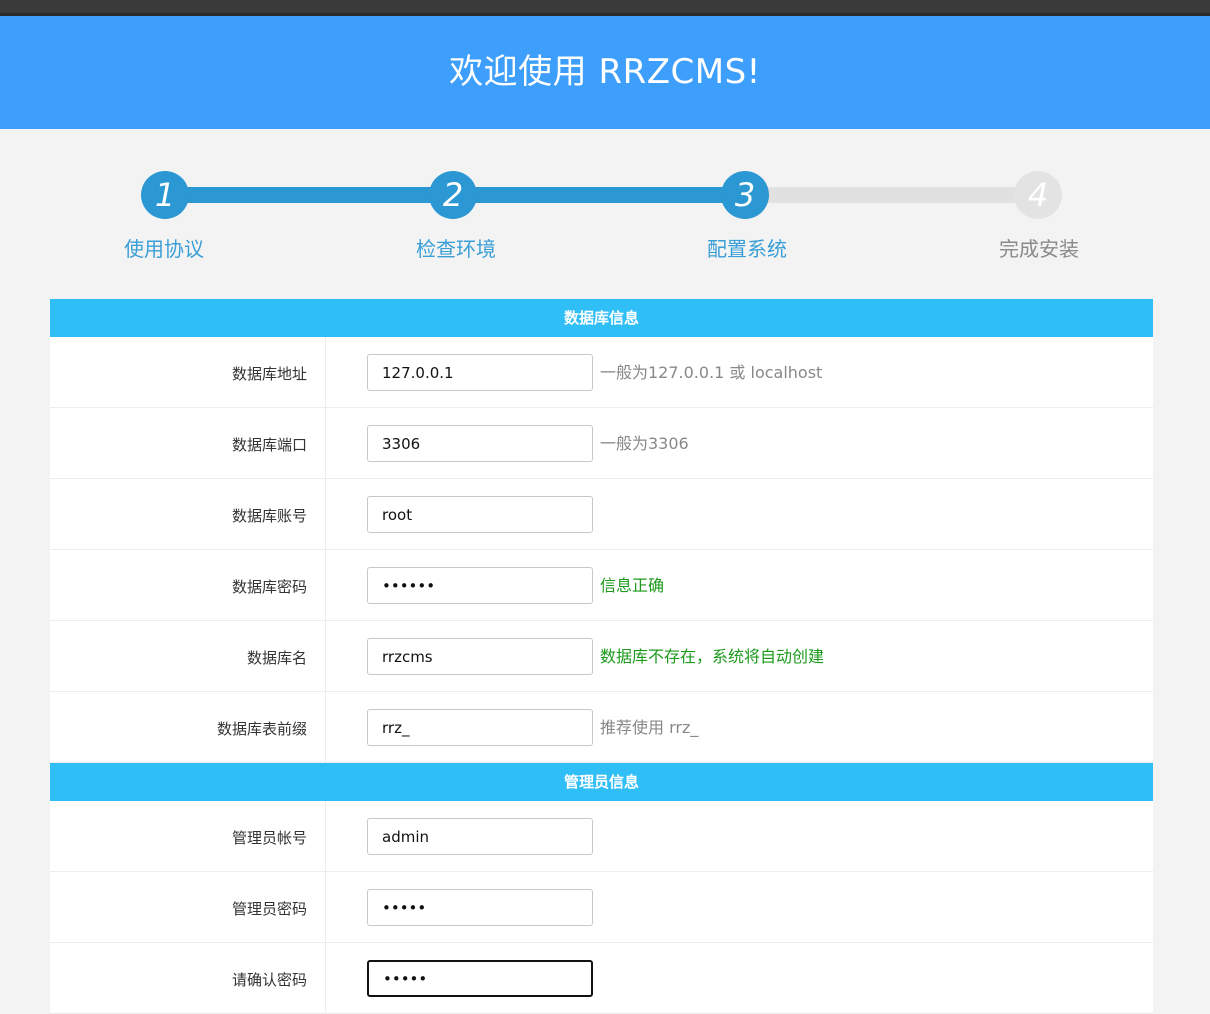 The image size is (1210, 1014). I want to click on form-row-db-host: 数据库地址 一般为127.0.0.1 或 localhost, so click(601, 372).